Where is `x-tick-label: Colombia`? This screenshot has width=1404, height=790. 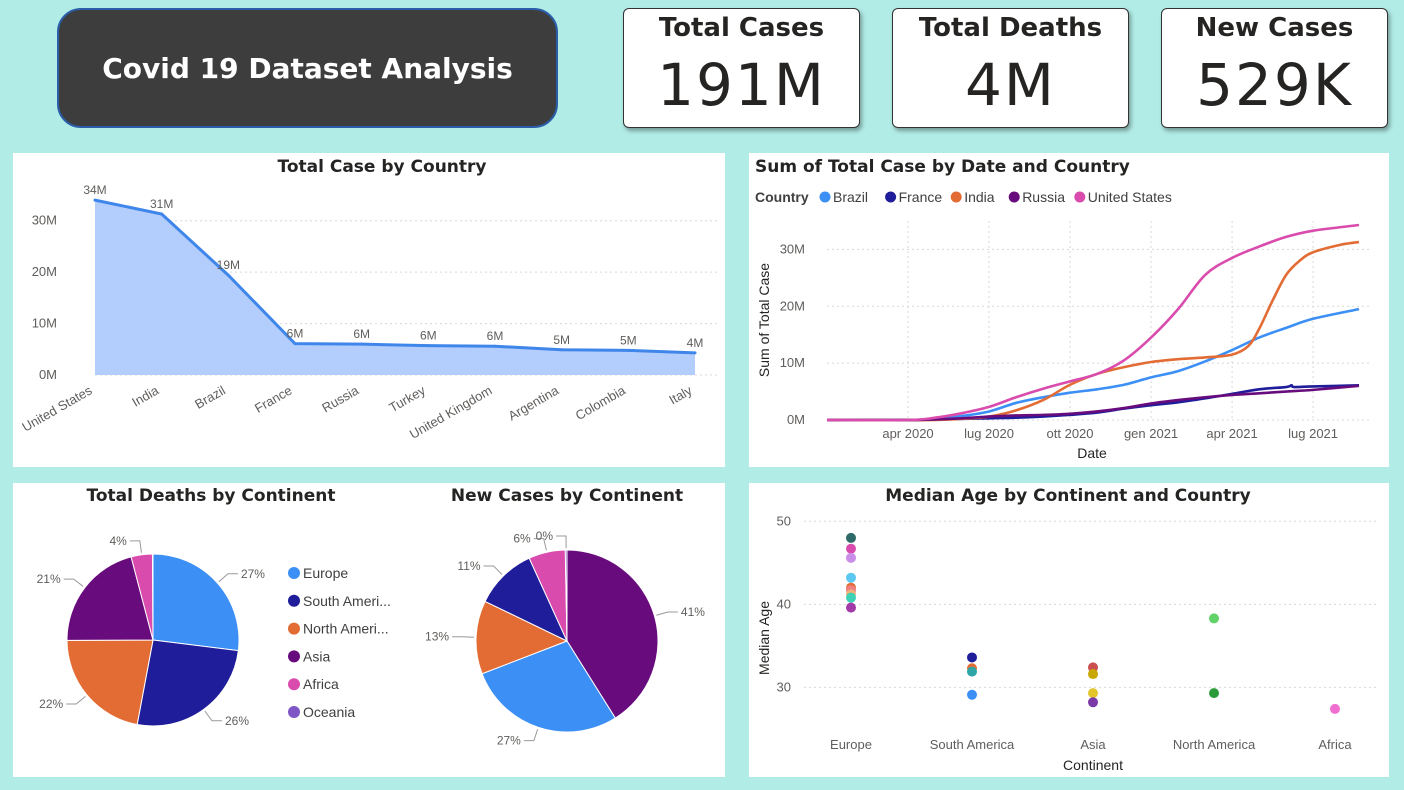
x-tick-label: Colombia is located at coordinates (601, 402).